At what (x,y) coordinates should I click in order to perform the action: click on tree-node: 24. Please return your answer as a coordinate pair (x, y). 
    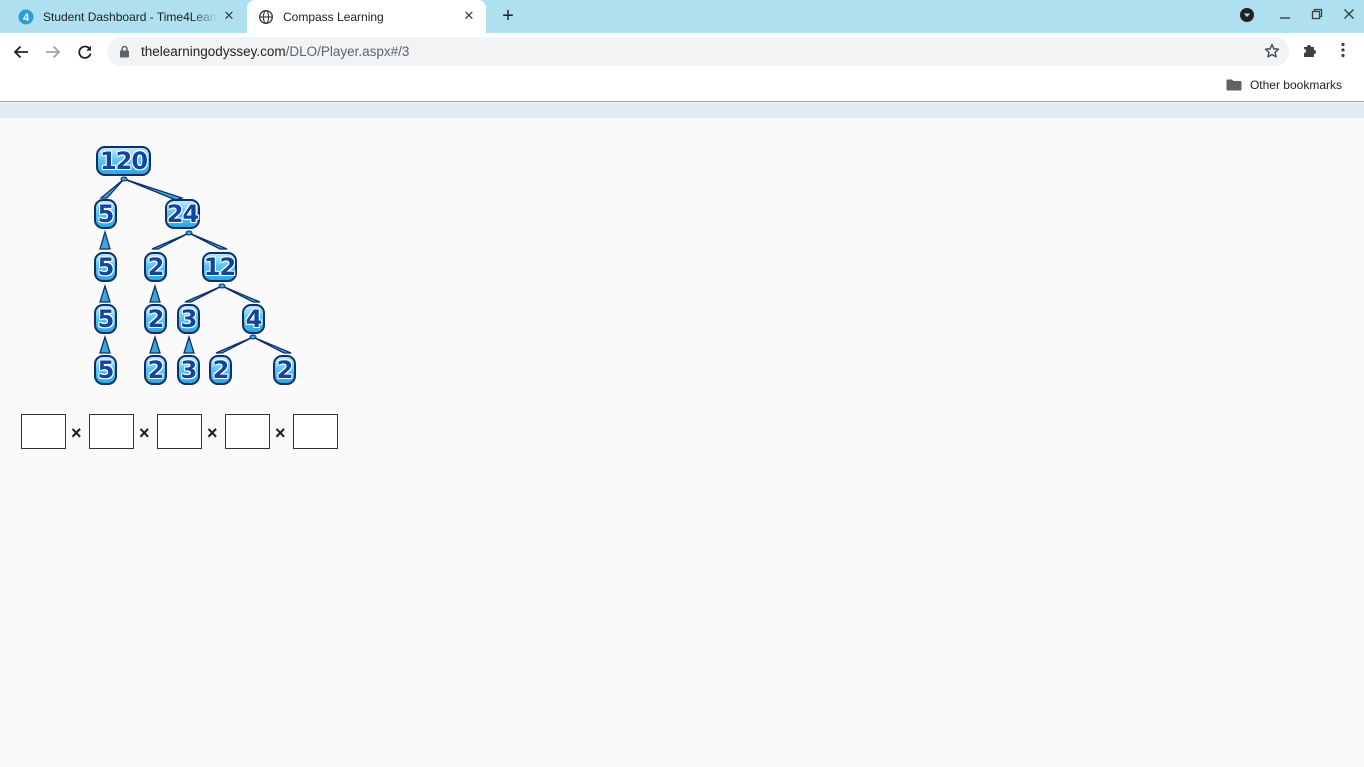
    Looking at the image, I should click on (182, 214).